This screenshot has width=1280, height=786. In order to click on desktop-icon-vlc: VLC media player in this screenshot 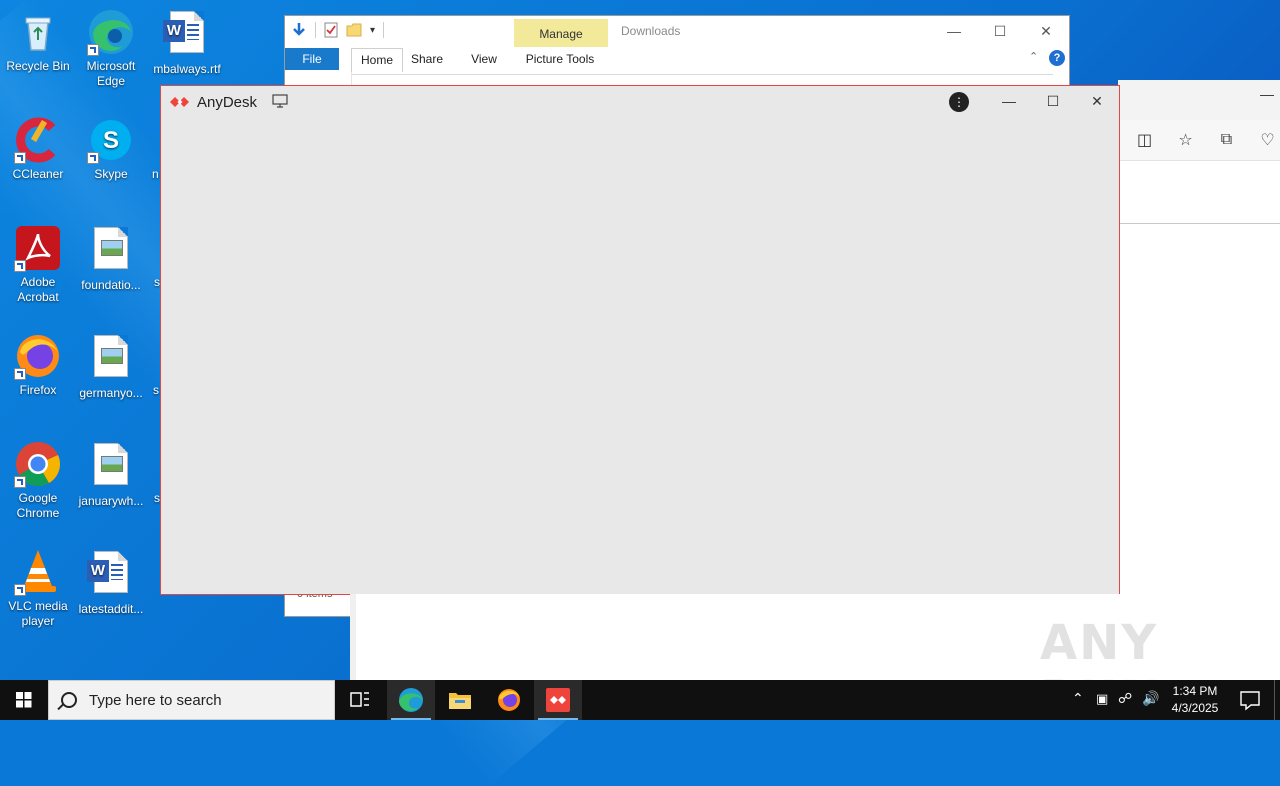, I will do `click(38, 588)`.